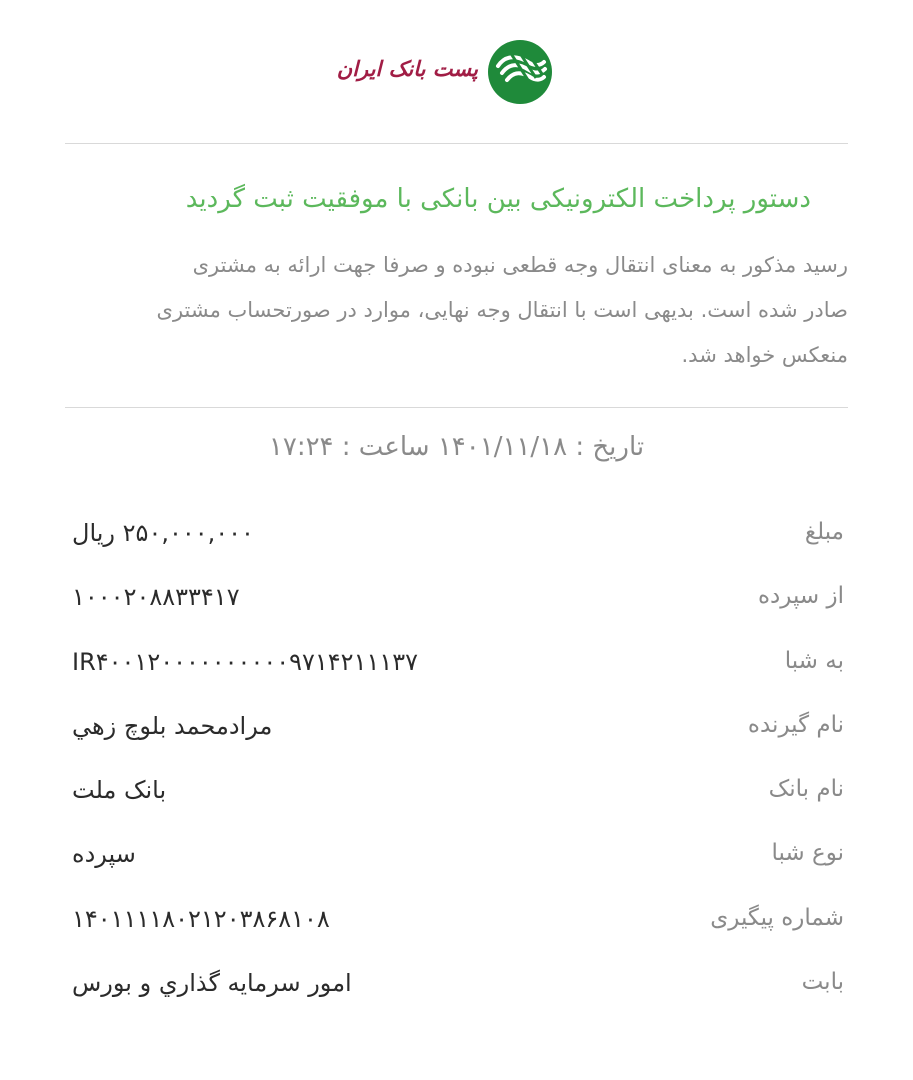 This screenshot has width=913, height=1080. I want to click on detail-value: IR۴۰۰۱۲۰۰۰۰۰۰۰۰۰۰۹۷۱۴۲۱۱۱۳۷, so click(245, 661).